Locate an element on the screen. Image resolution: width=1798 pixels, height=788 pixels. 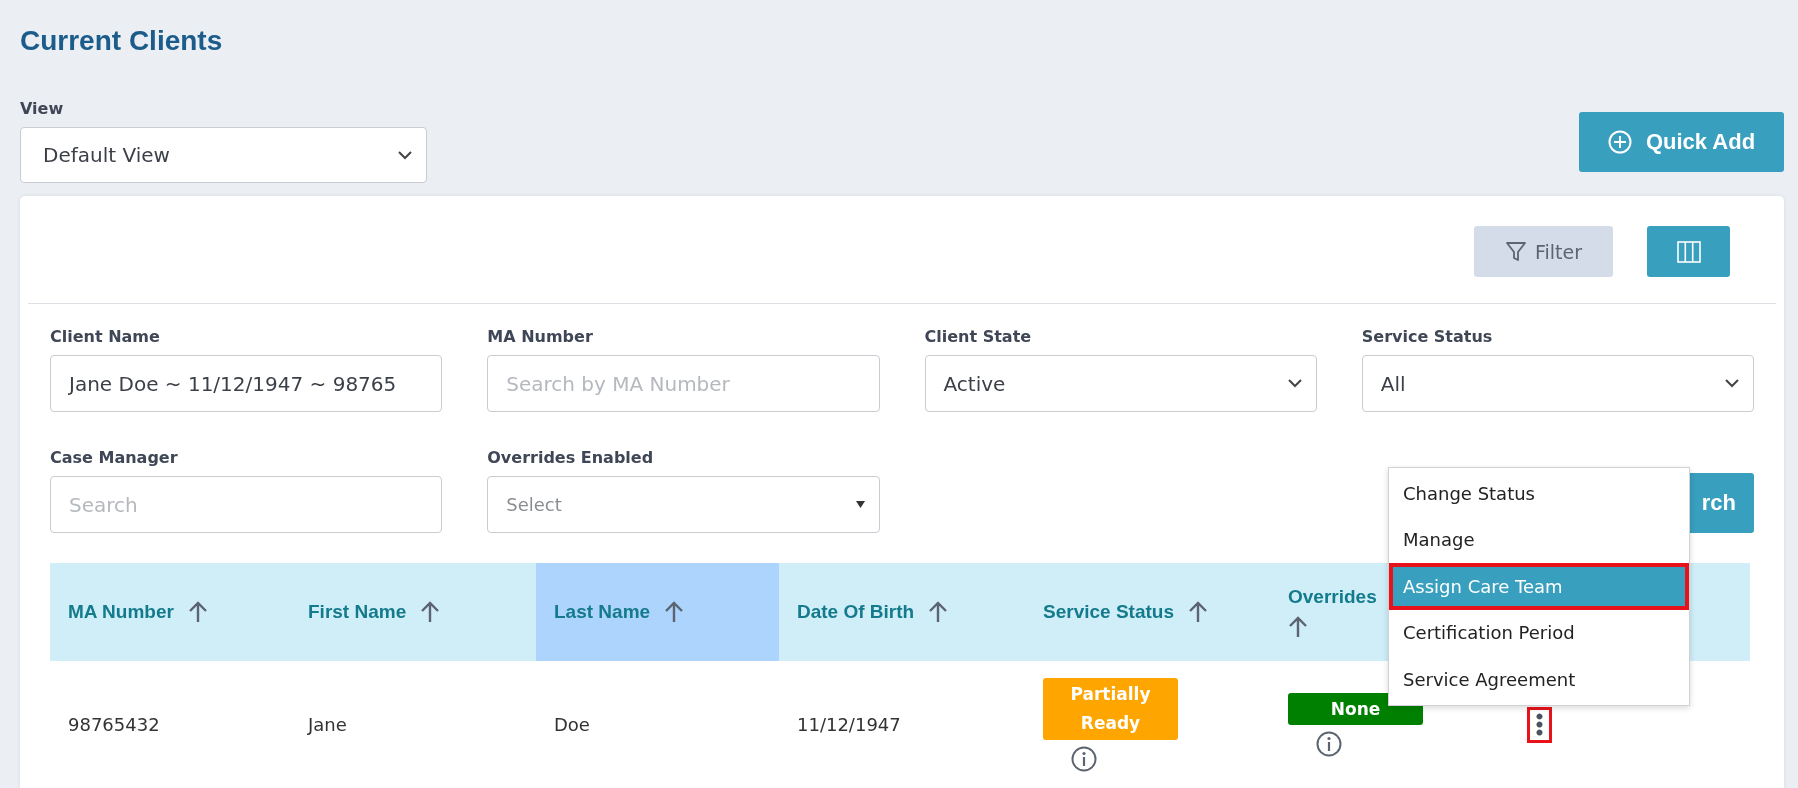
field-label: Service Status is located at coordinates (1427, 336).